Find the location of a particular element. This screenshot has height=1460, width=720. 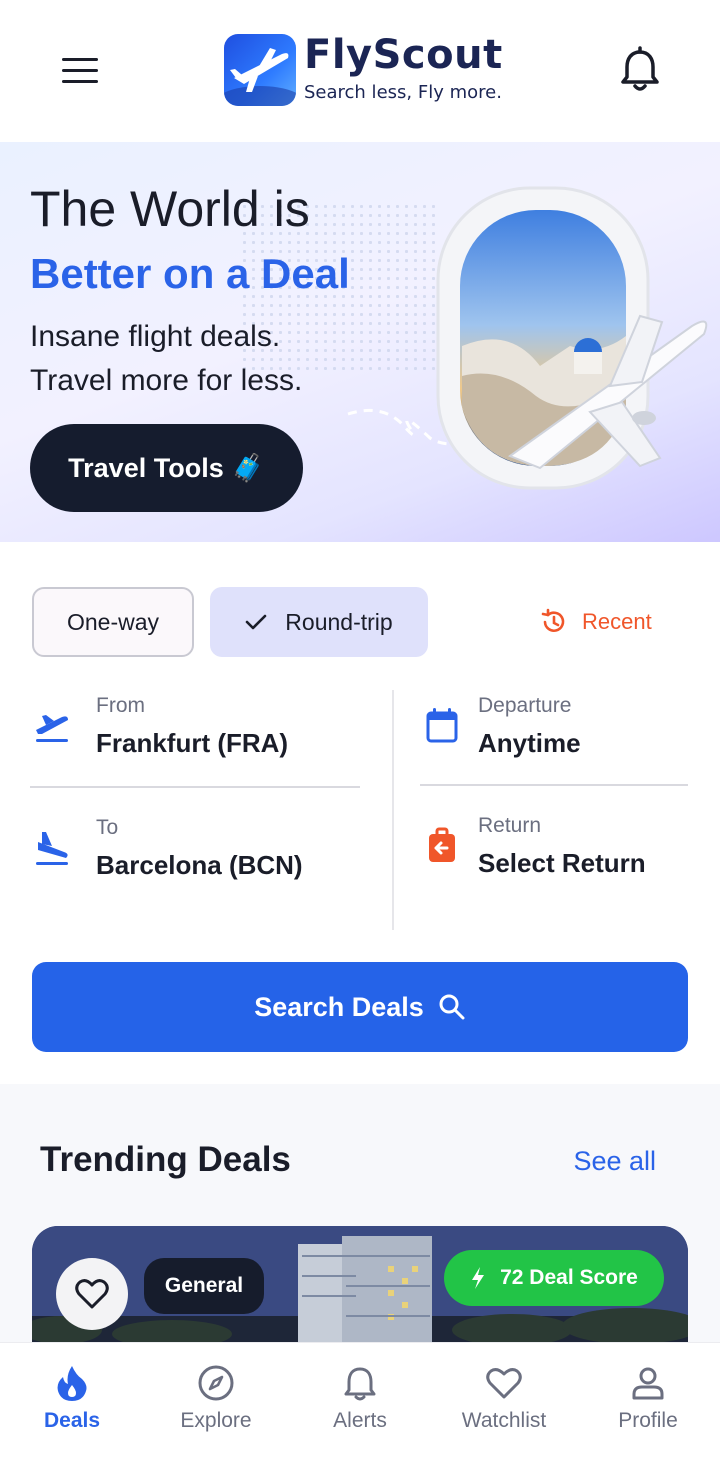

app-logo: FlyScout Search less, Fly more. is located at coordinates (369, 70).